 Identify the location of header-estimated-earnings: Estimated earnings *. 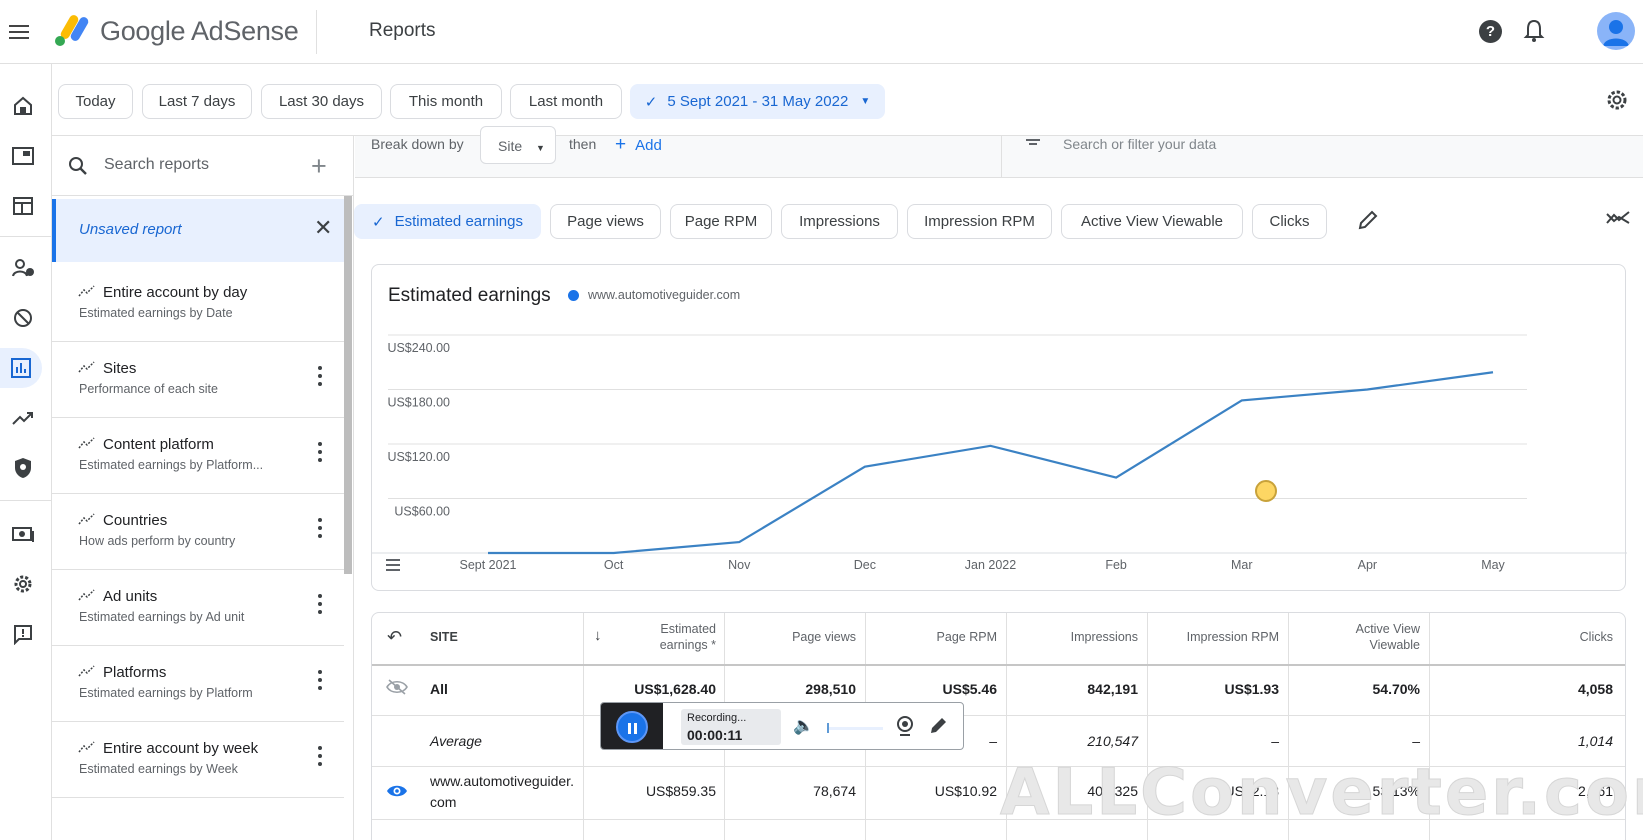
(670, 637).